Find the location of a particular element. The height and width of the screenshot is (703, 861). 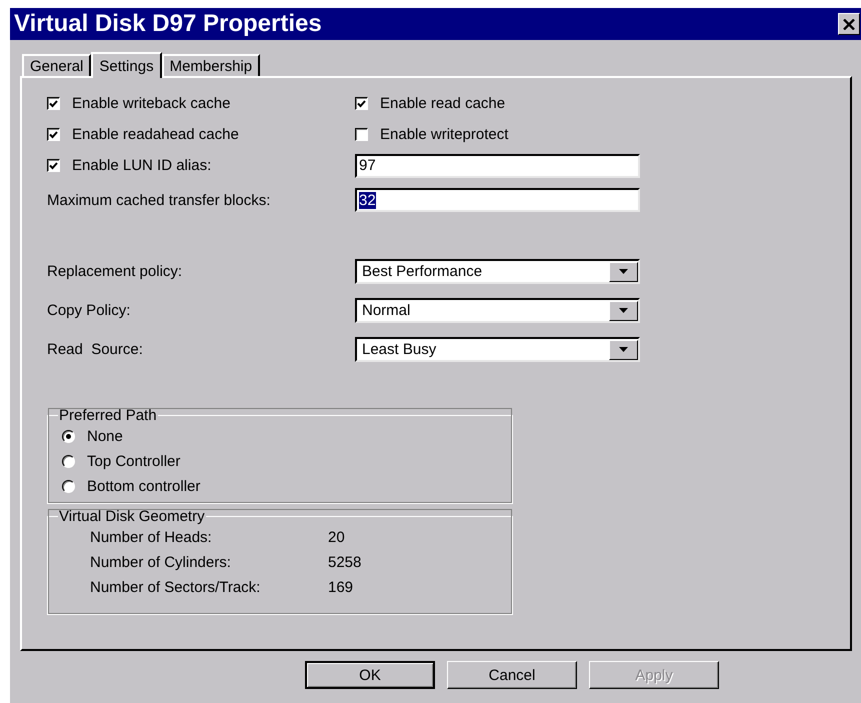

property-value: 20 is located at coordinates (337, 537).